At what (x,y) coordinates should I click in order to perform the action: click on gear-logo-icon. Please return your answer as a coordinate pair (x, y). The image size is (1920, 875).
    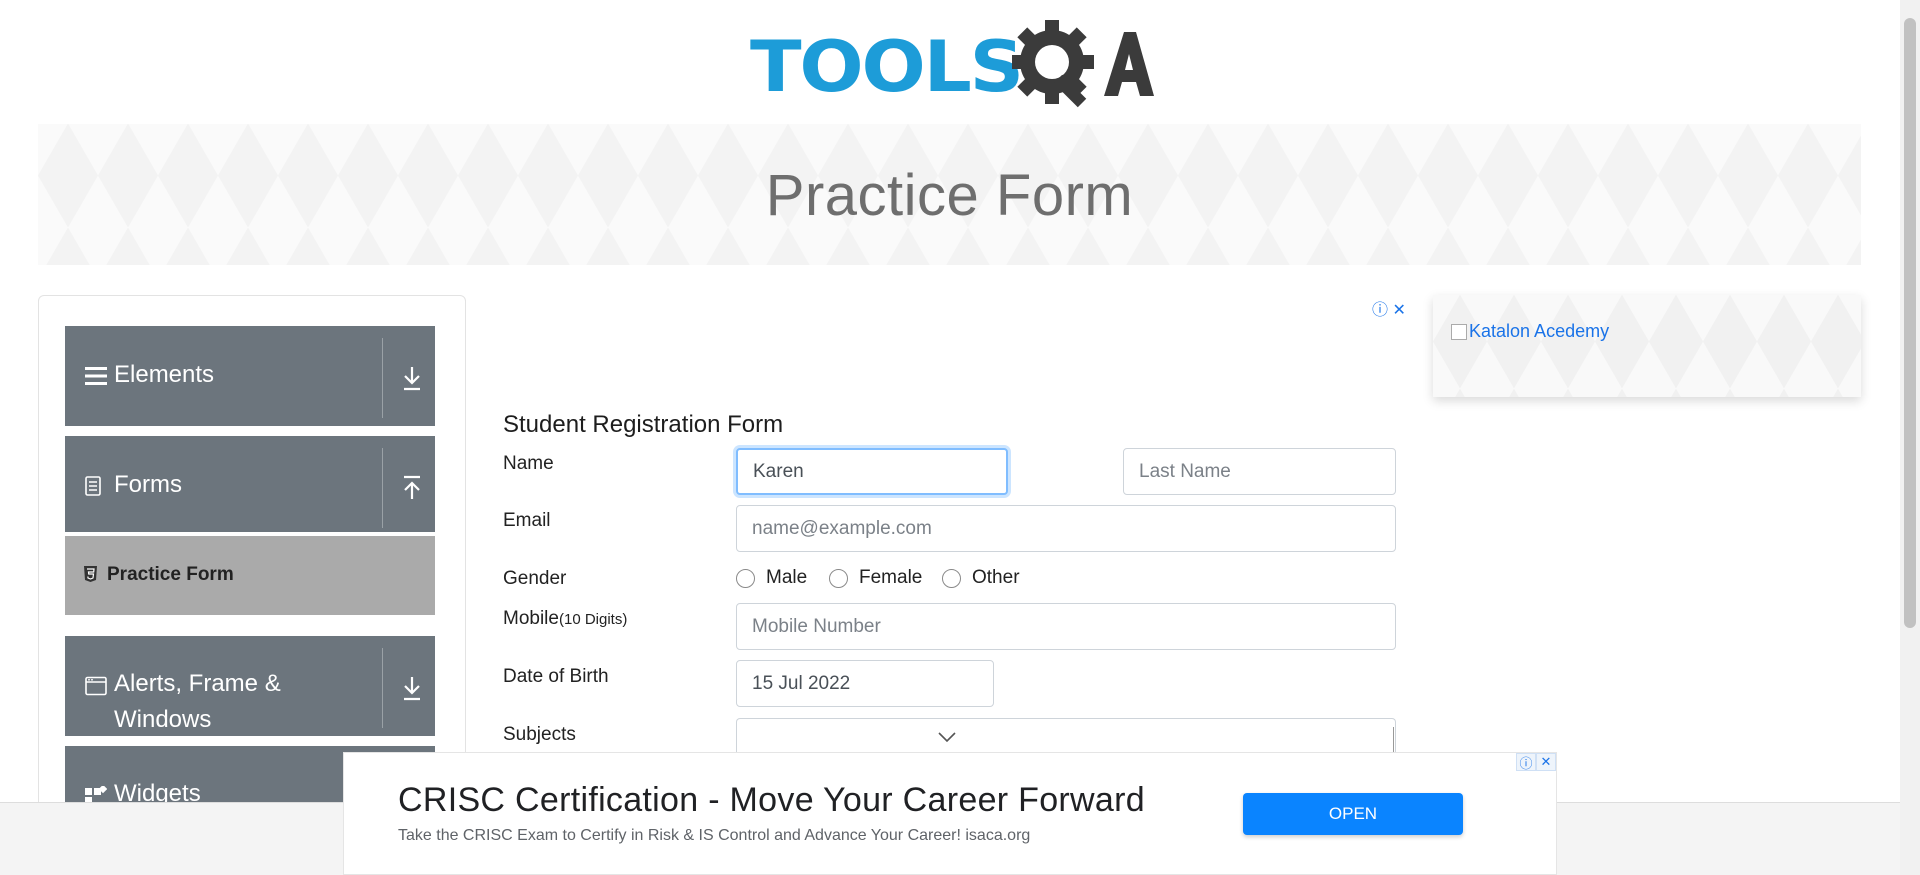
    Looking at the image, I should click on (1083, 64).